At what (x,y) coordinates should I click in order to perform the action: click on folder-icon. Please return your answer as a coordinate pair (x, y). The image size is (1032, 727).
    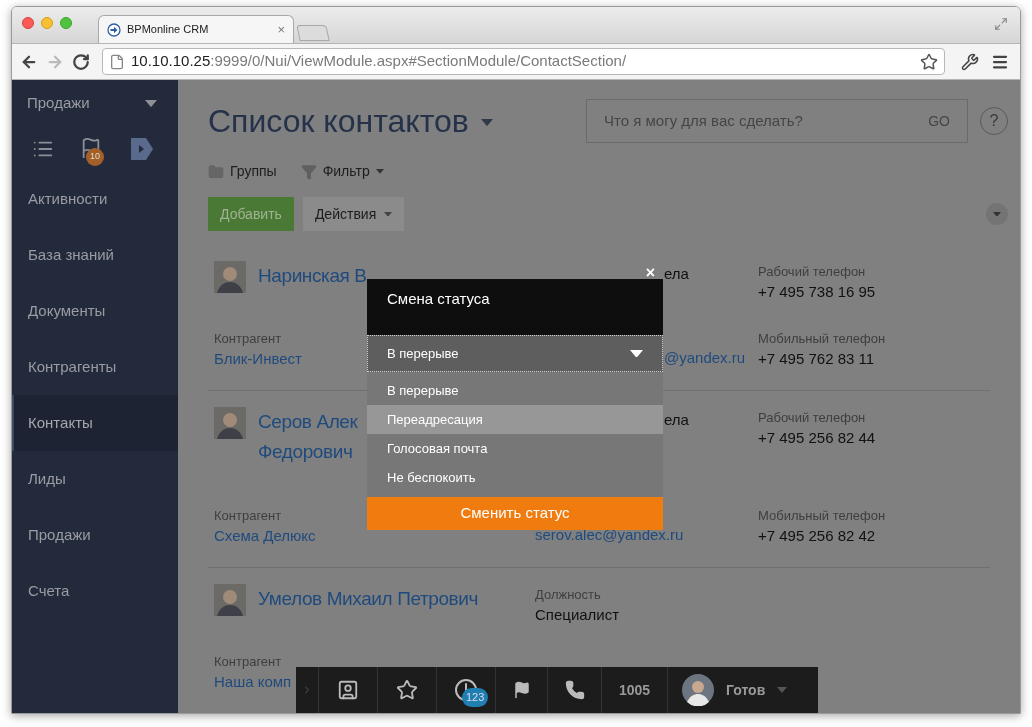
    Looking at the image, I should click on (216, 171).